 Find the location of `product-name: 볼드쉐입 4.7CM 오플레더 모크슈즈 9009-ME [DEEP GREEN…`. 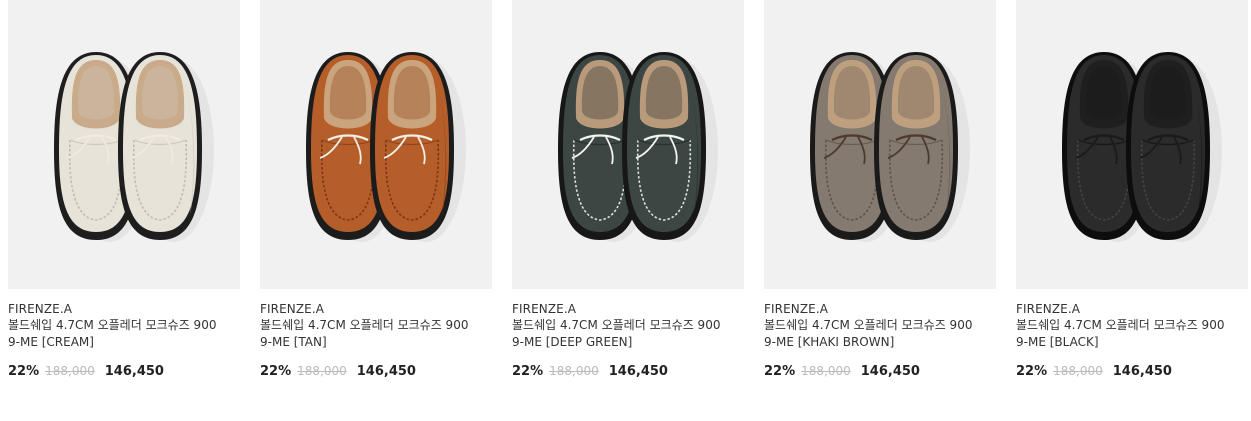

product-name: 볼드쉐입 4.7CM 오플레더 모크슈즈 9009-ME [DEEP GREEN… is located at coordinates (617, 334).